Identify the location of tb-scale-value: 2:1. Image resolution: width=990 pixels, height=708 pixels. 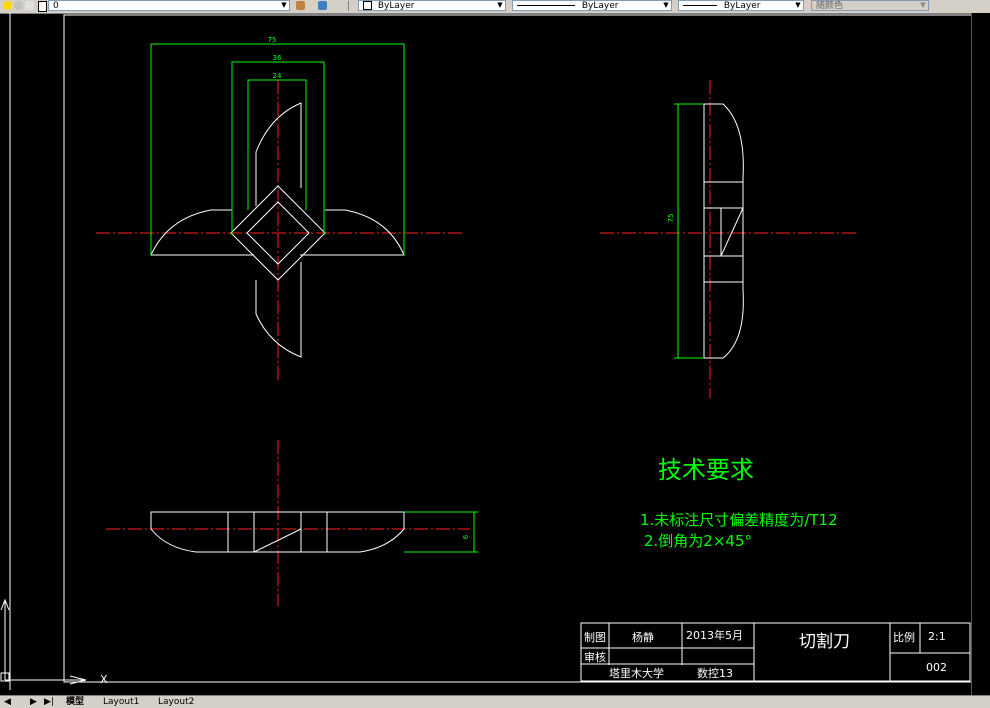
(937, 636).